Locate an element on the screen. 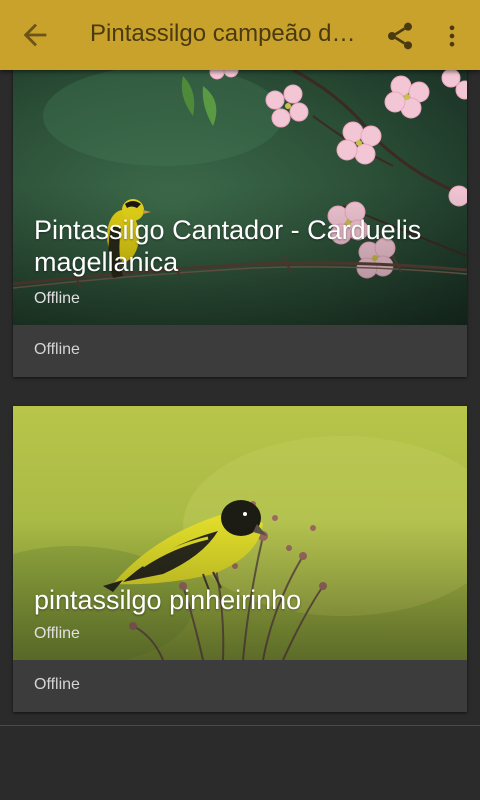 The height and width of the screenshot is (800, 480). more-vert-icon is located at coordinates (452, 36).